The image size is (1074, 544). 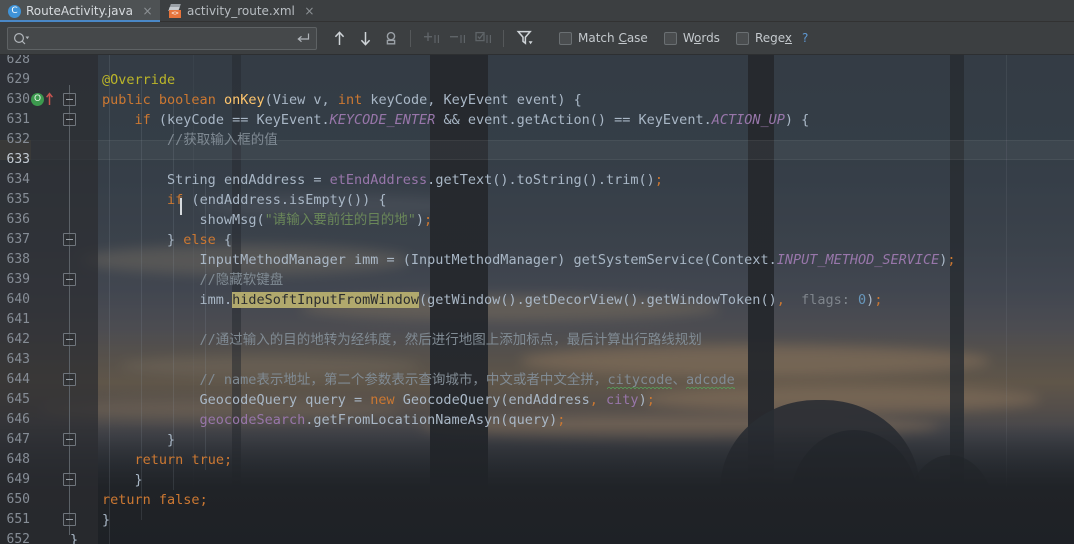 What do you see at coordinates (339, 38) in the screenshot?
I see `find-previous-button` at bounding box center [339, 38].